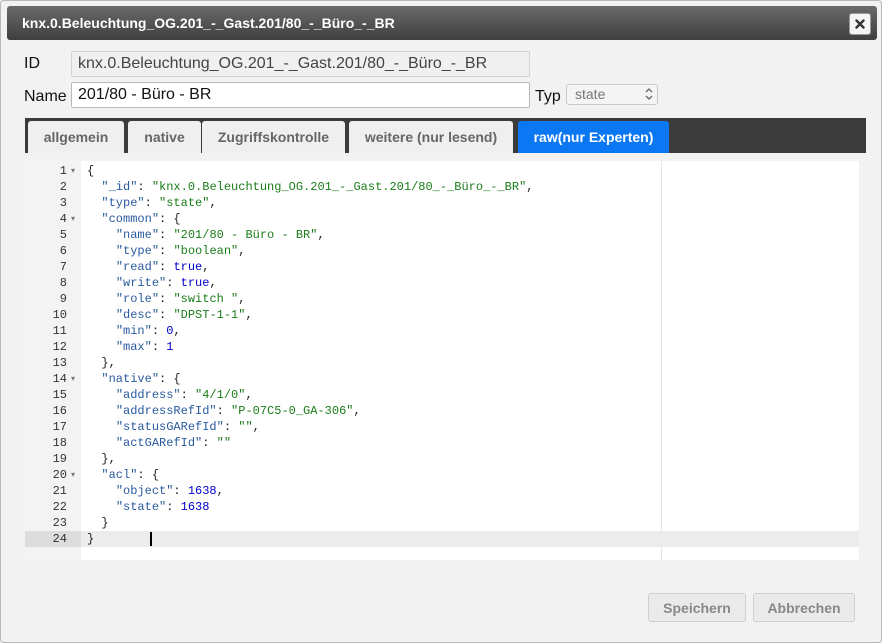 The image size is (882, 643). I want to click on code-token: "4/1/0", so click(220, 395).